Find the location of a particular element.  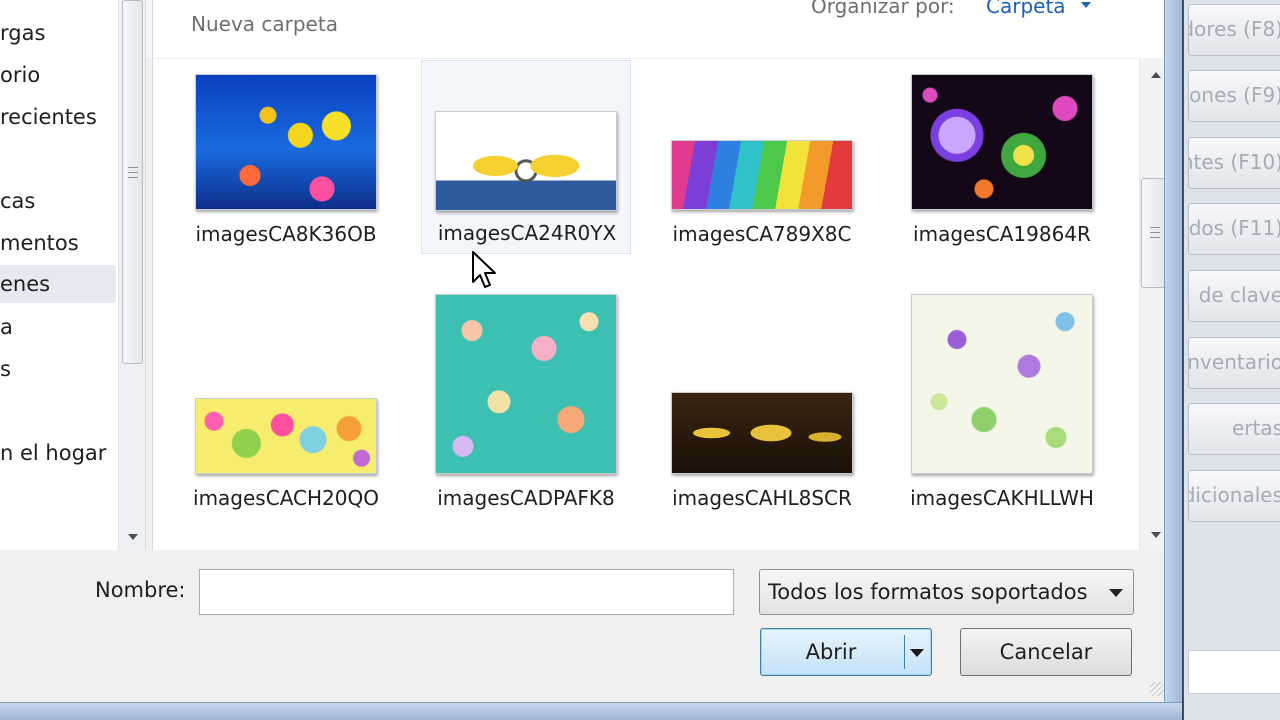

background-app-button: entes (F10) is located at coordinates (1234, 163).